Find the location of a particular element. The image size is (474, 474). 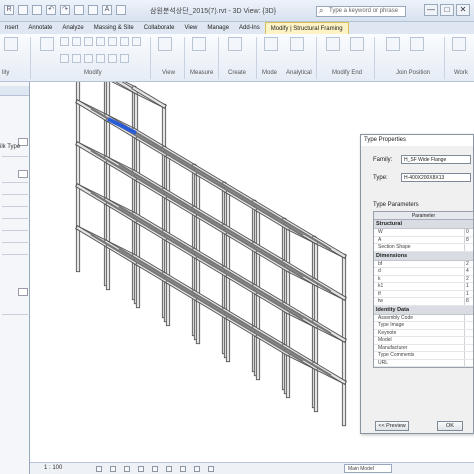

parameter-row: tf 1 is located at coordinates (423, 294).